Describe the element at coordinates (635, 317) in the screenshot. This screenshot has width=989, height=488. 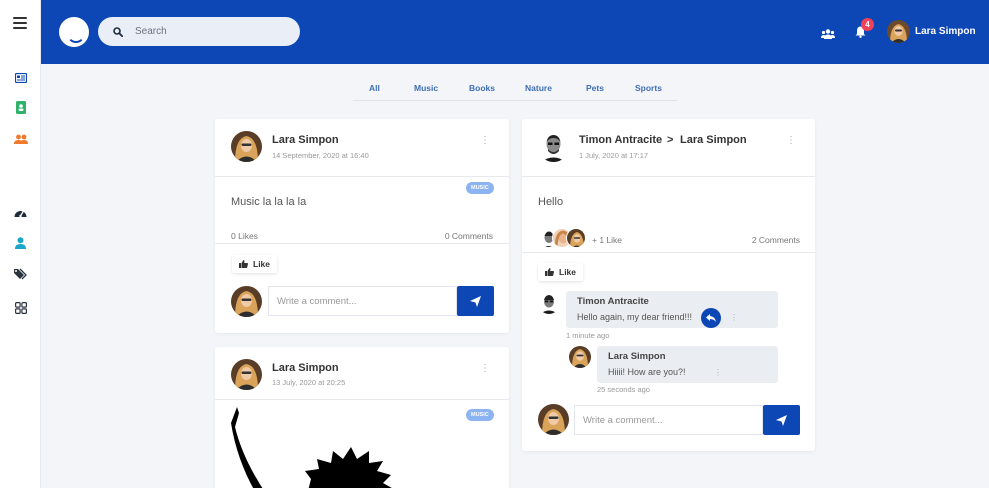
I see `comment-text: Hello again, my dear friend!!!` at that location.